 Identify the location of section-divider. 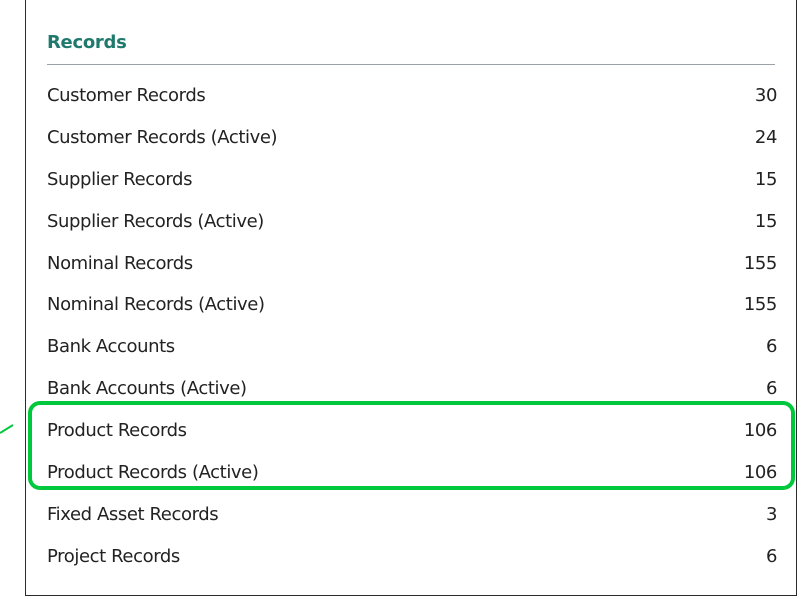
(411, 64).